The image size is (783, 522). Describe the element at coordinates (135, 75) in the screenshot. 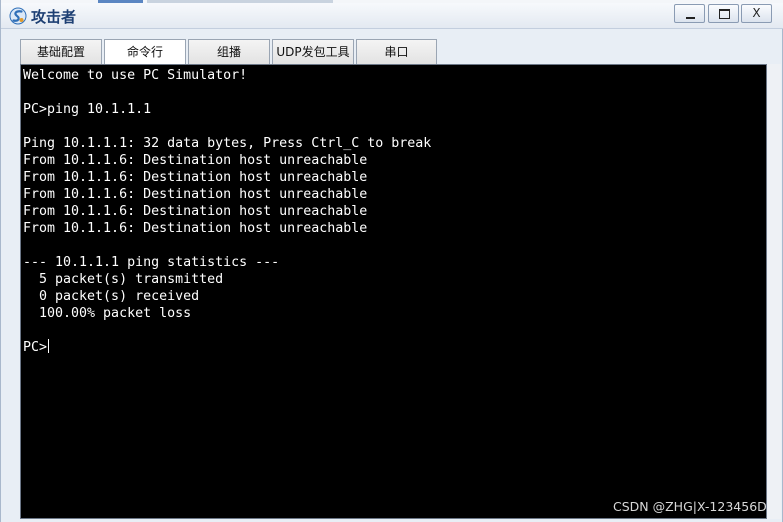

I see `terminal-line: Welcome to use PC Simulator!` at that location.